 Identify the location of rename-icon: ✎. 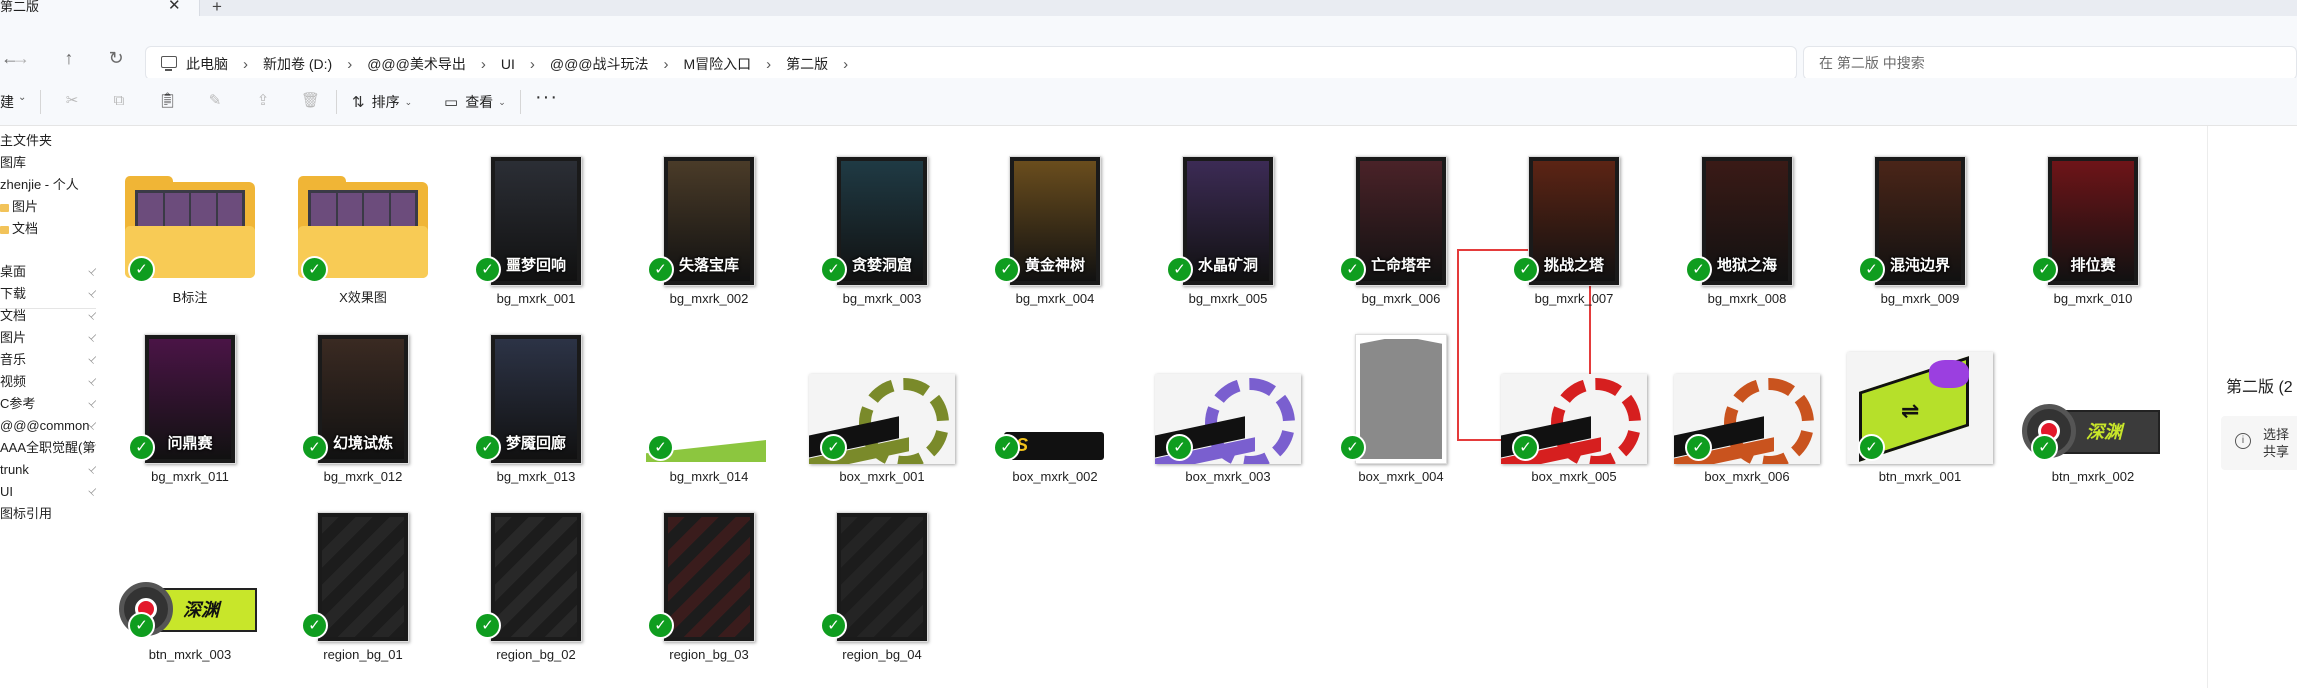
(215, 101).